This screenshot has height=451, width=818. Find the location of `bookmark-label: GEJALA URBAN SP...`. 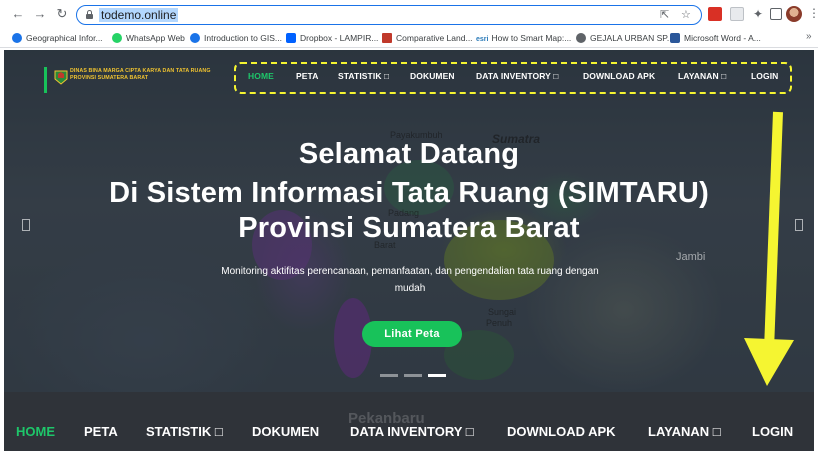

bookmark-label: GEJALA URBAN SP... is located at coordinates (632, 38).